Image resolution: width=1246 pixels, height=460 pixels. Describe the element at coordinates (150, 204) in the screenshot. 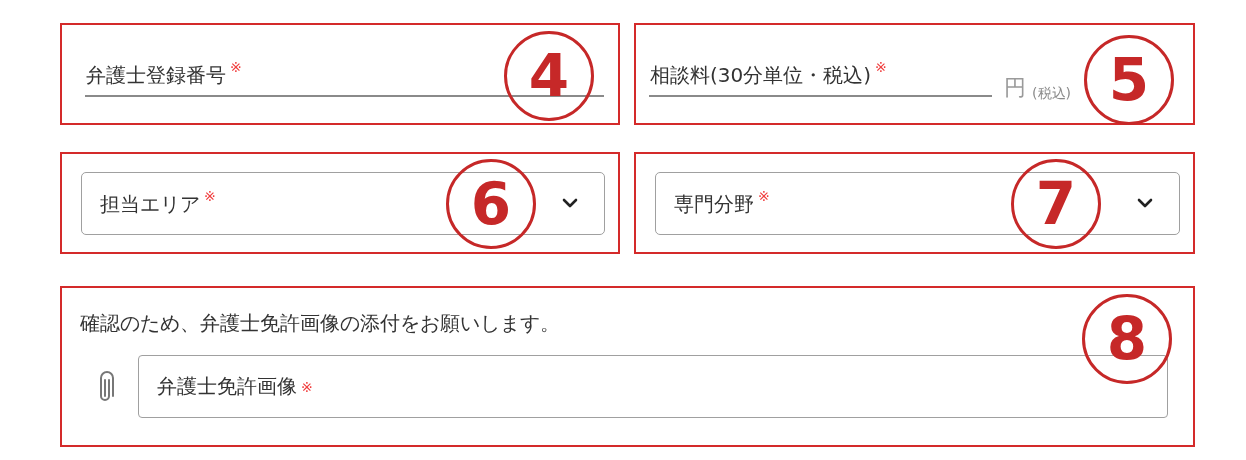

I see `field-label: 担当エリア` at that location.